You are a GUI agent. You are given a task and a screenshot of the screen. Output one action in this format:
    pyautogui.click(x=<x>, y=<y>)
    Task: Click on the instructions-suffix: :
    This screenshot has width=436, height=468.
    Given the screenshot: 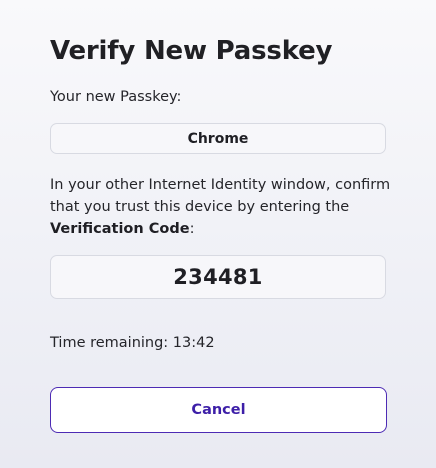 What is the action you would take?
    pyautogui.click(x=192, y=229)
    